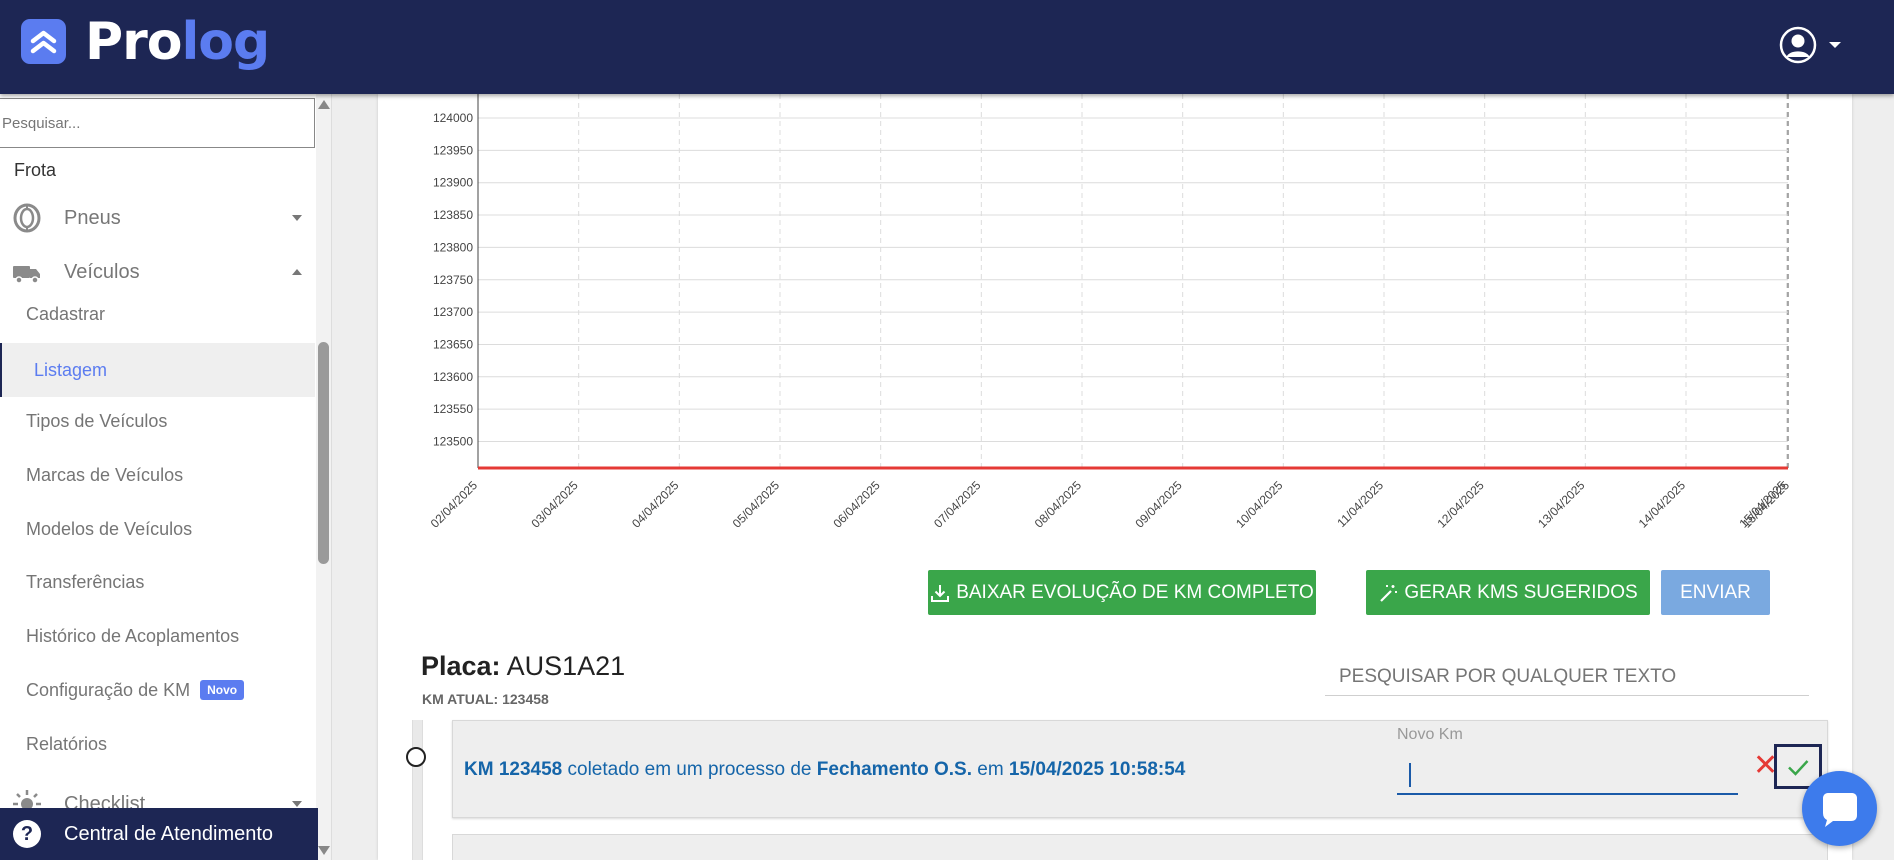  What do you see at coordinates (990, 769) in the screenshot?
I see `entry-text-2: em` at bounding box center [990, 769].